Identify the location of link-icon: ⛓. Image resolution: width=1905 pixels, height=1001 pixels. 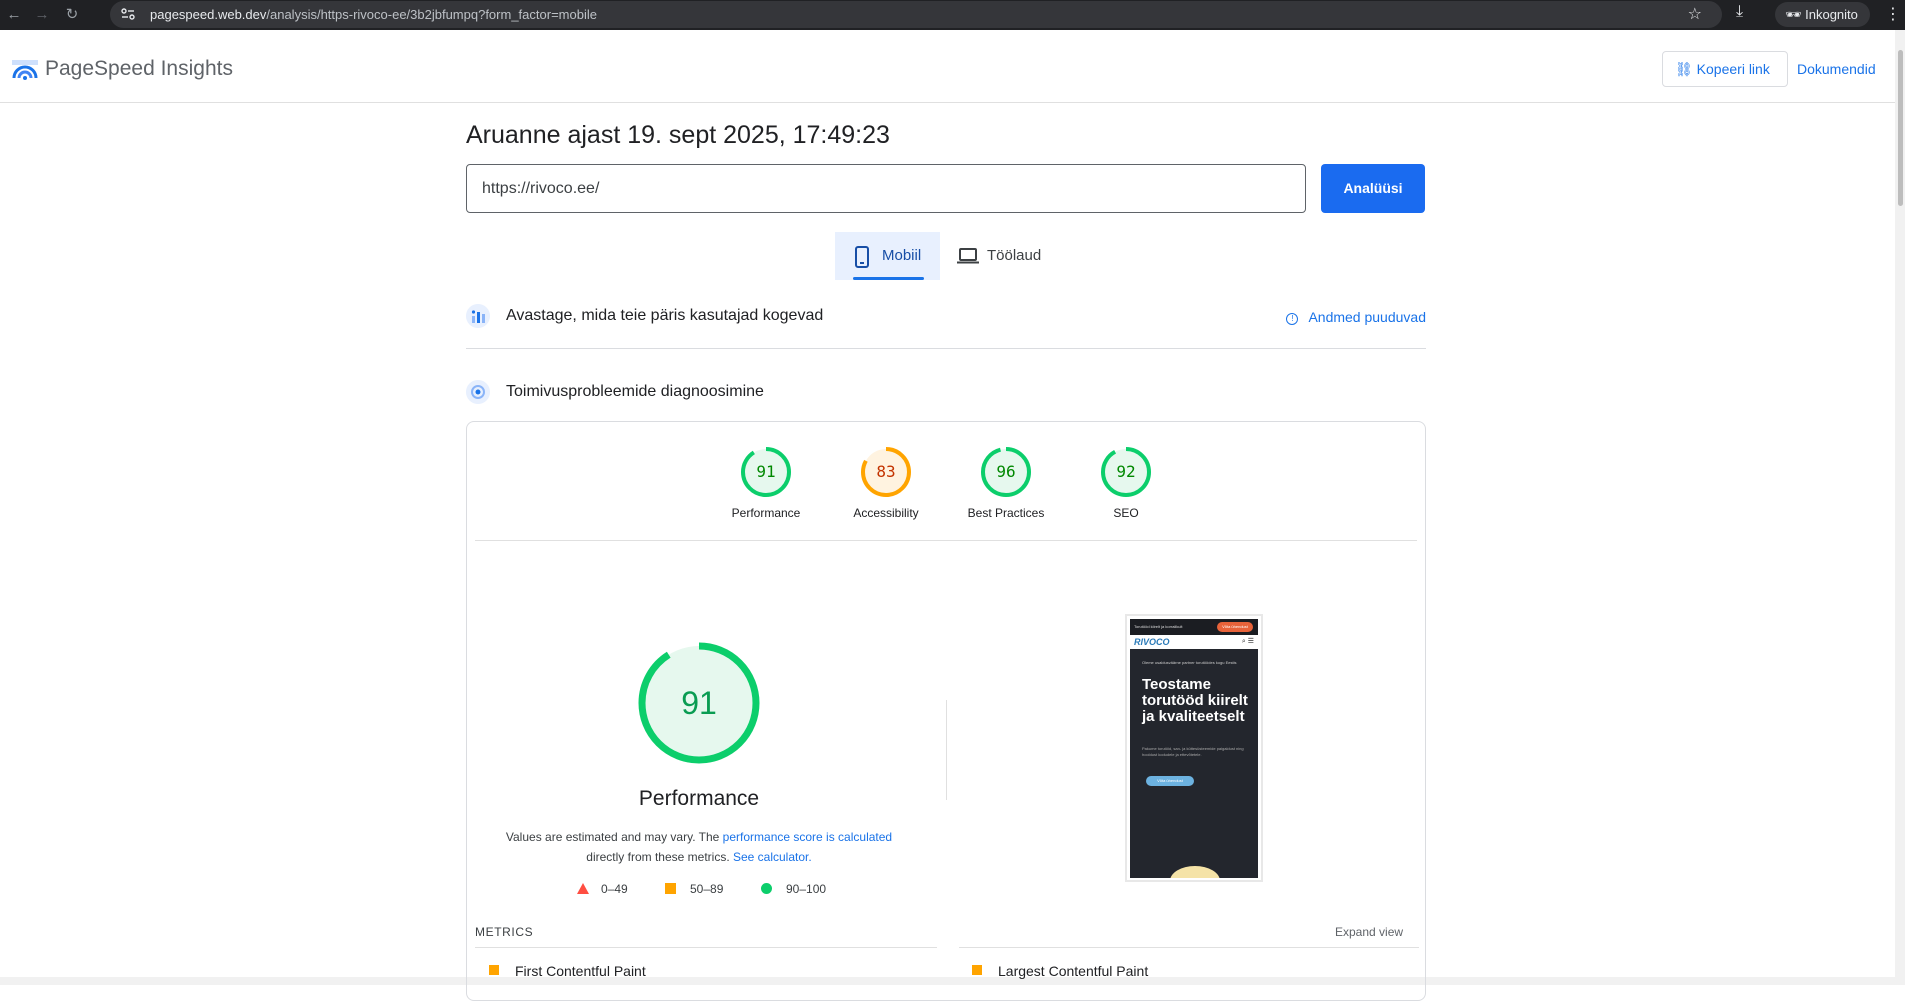
(1686, 69).